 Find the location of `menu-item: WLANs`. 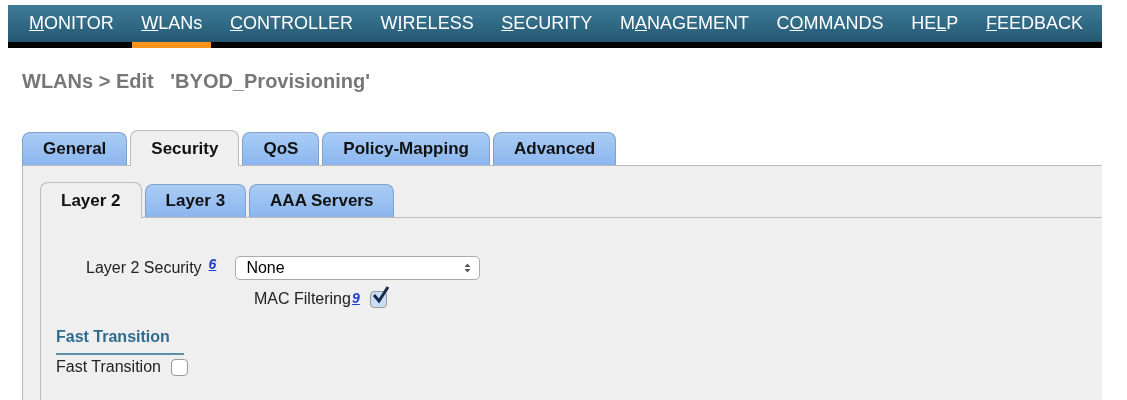

menu-item: WLANs is located at coordinates (172, 26).